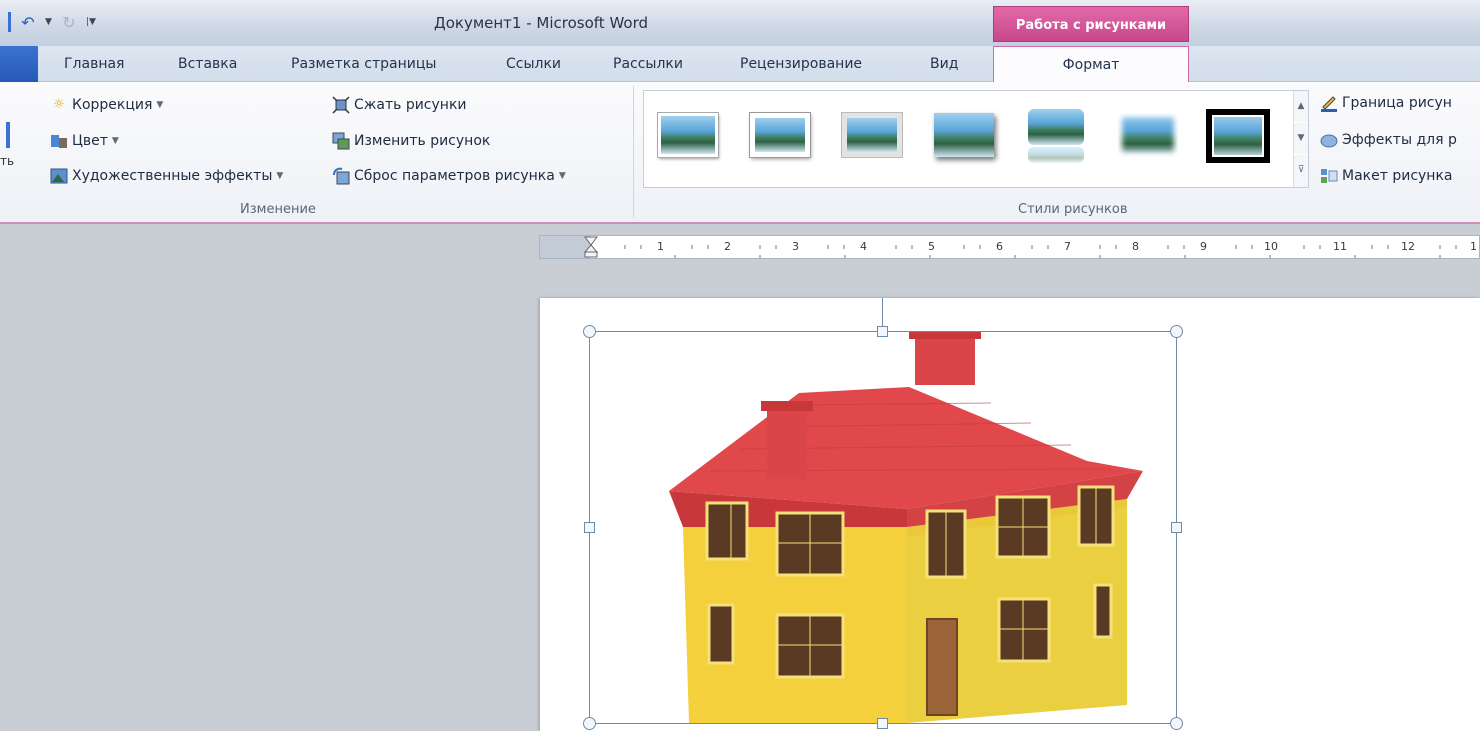 Image resolution: width=1480 pixels, height=731 pixels. Describe the element at coordinates (422, 141) in the screenshot. I see `change-picture-label: Изменить рисунок` at that location.